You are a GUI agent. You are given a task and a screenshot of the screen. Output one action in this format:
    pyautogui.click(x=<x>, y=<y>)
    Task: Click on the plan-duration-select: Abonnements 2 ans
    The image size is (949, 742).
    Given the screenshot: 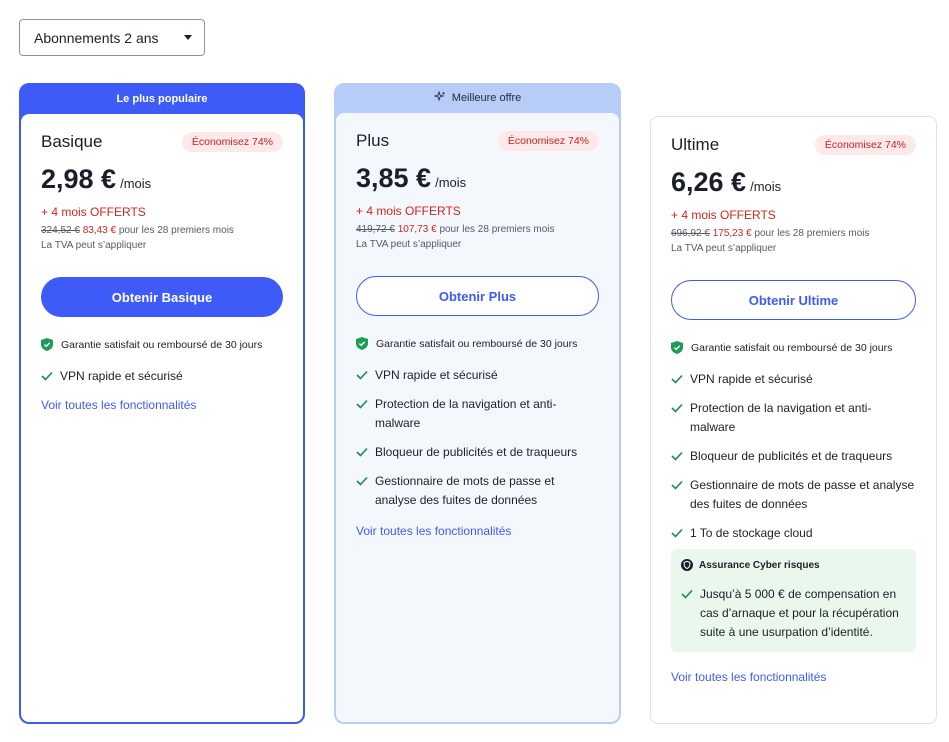 What is the action you would take?
    pyautogui.click(x=112, y=37)
    